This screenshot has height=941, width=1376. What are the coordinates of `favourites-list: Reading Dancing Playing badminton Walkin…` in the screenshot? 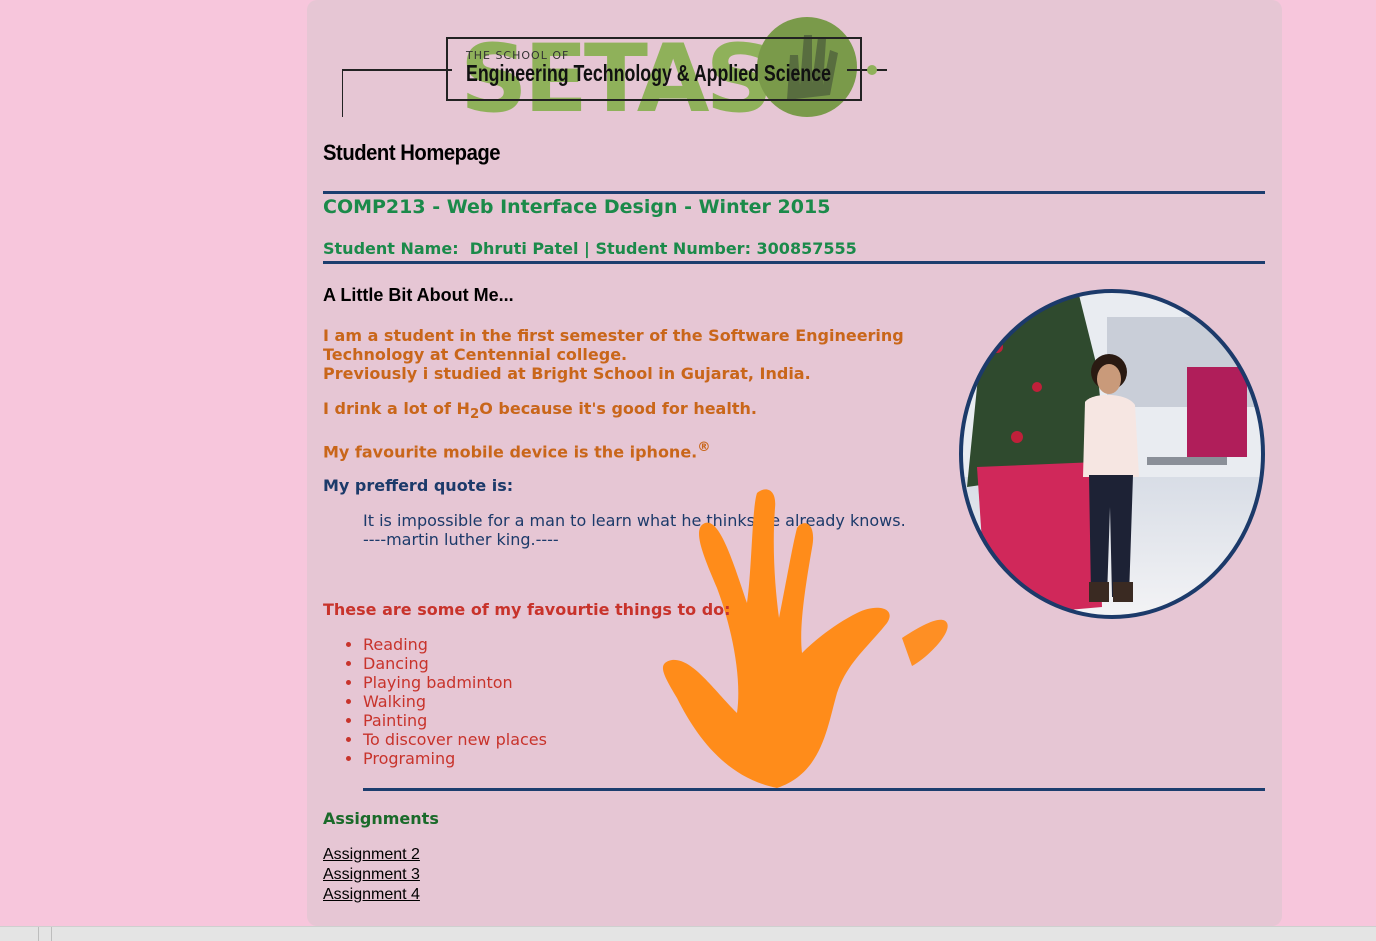 It's located at (447, 701).